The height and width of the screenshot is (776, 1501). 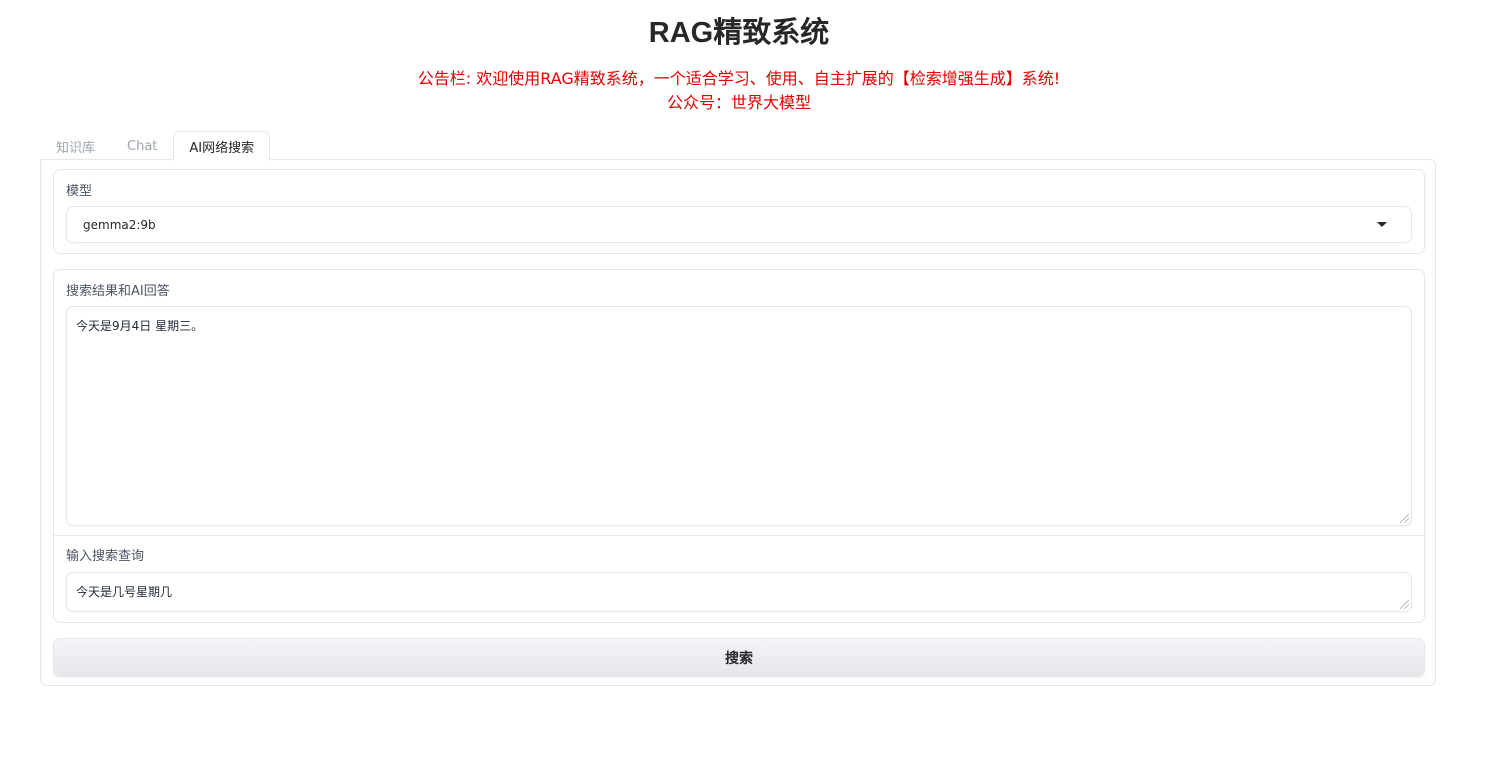 I want to click on model-block: 模型 gemma2:9b, so click(x=739, y=211).